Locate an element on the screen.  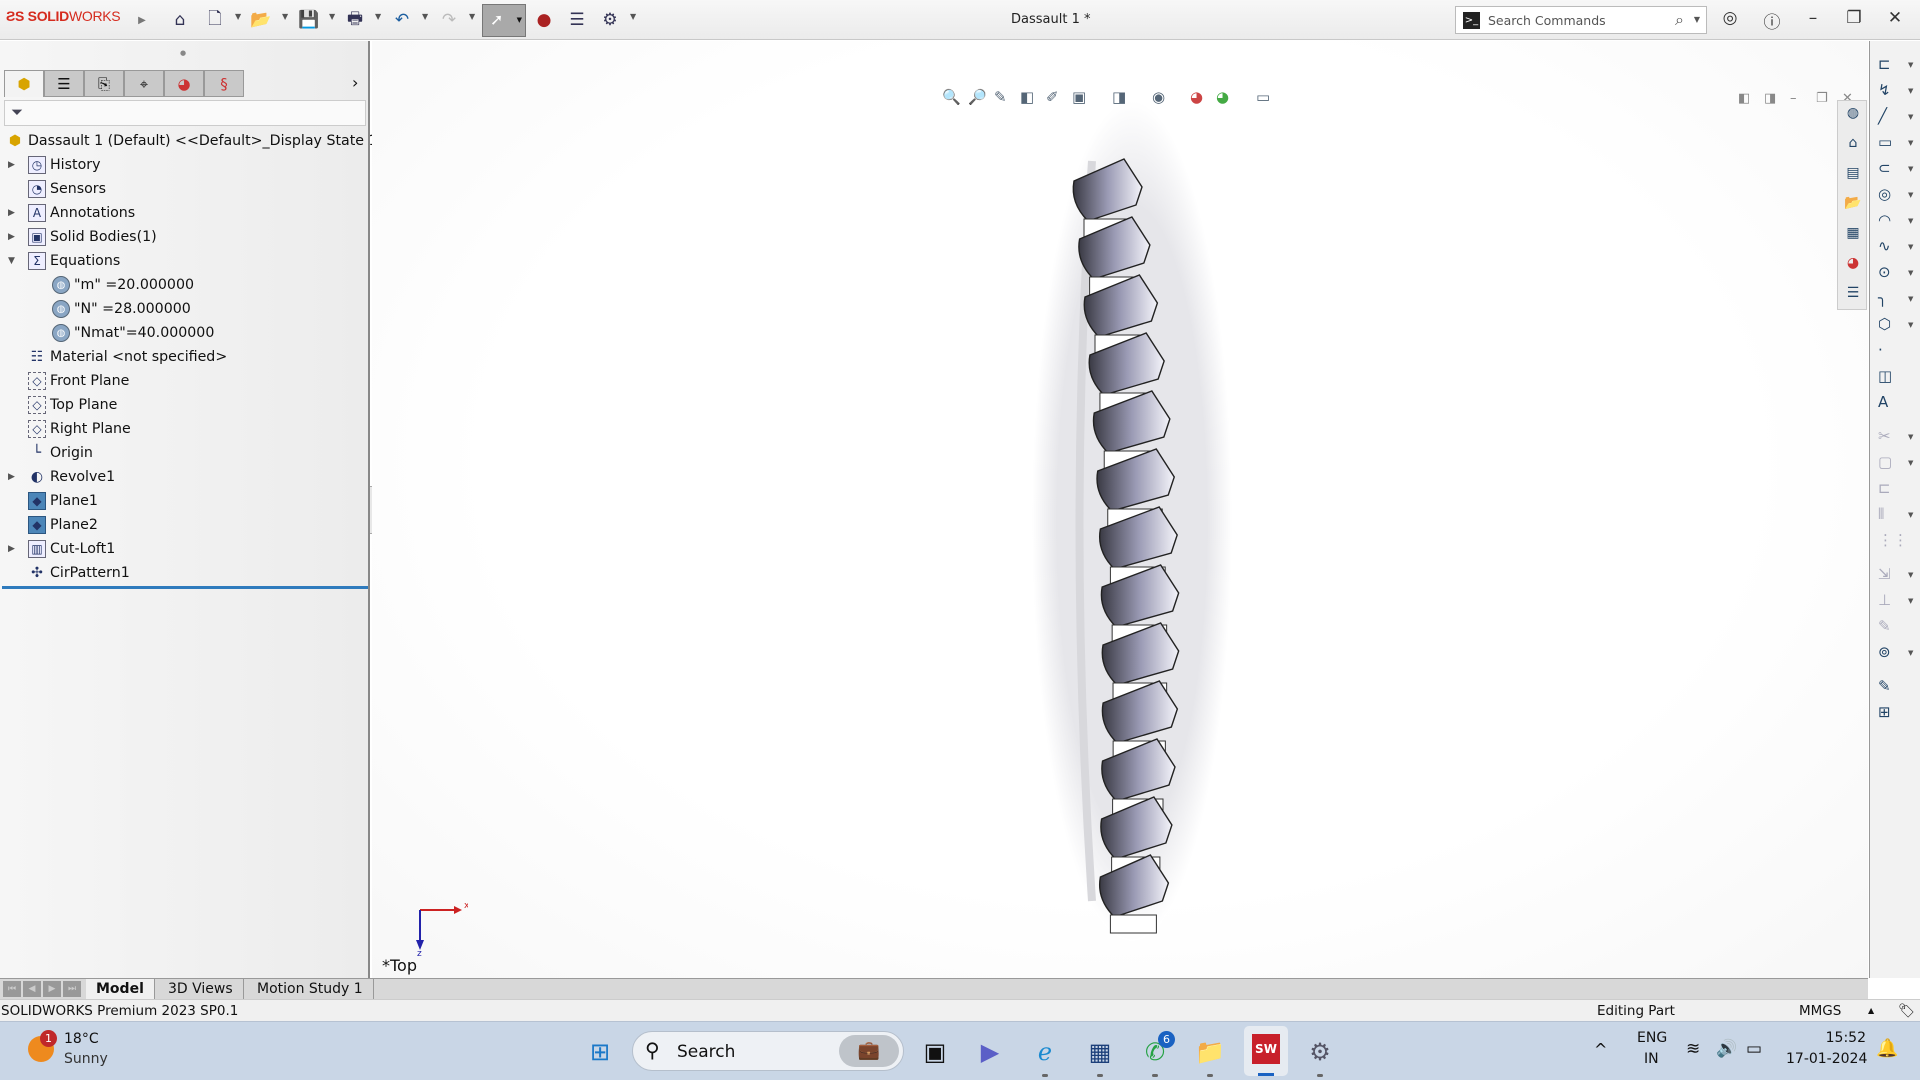
tab-property-manager: ☰ is located at coordinates (64, 83).